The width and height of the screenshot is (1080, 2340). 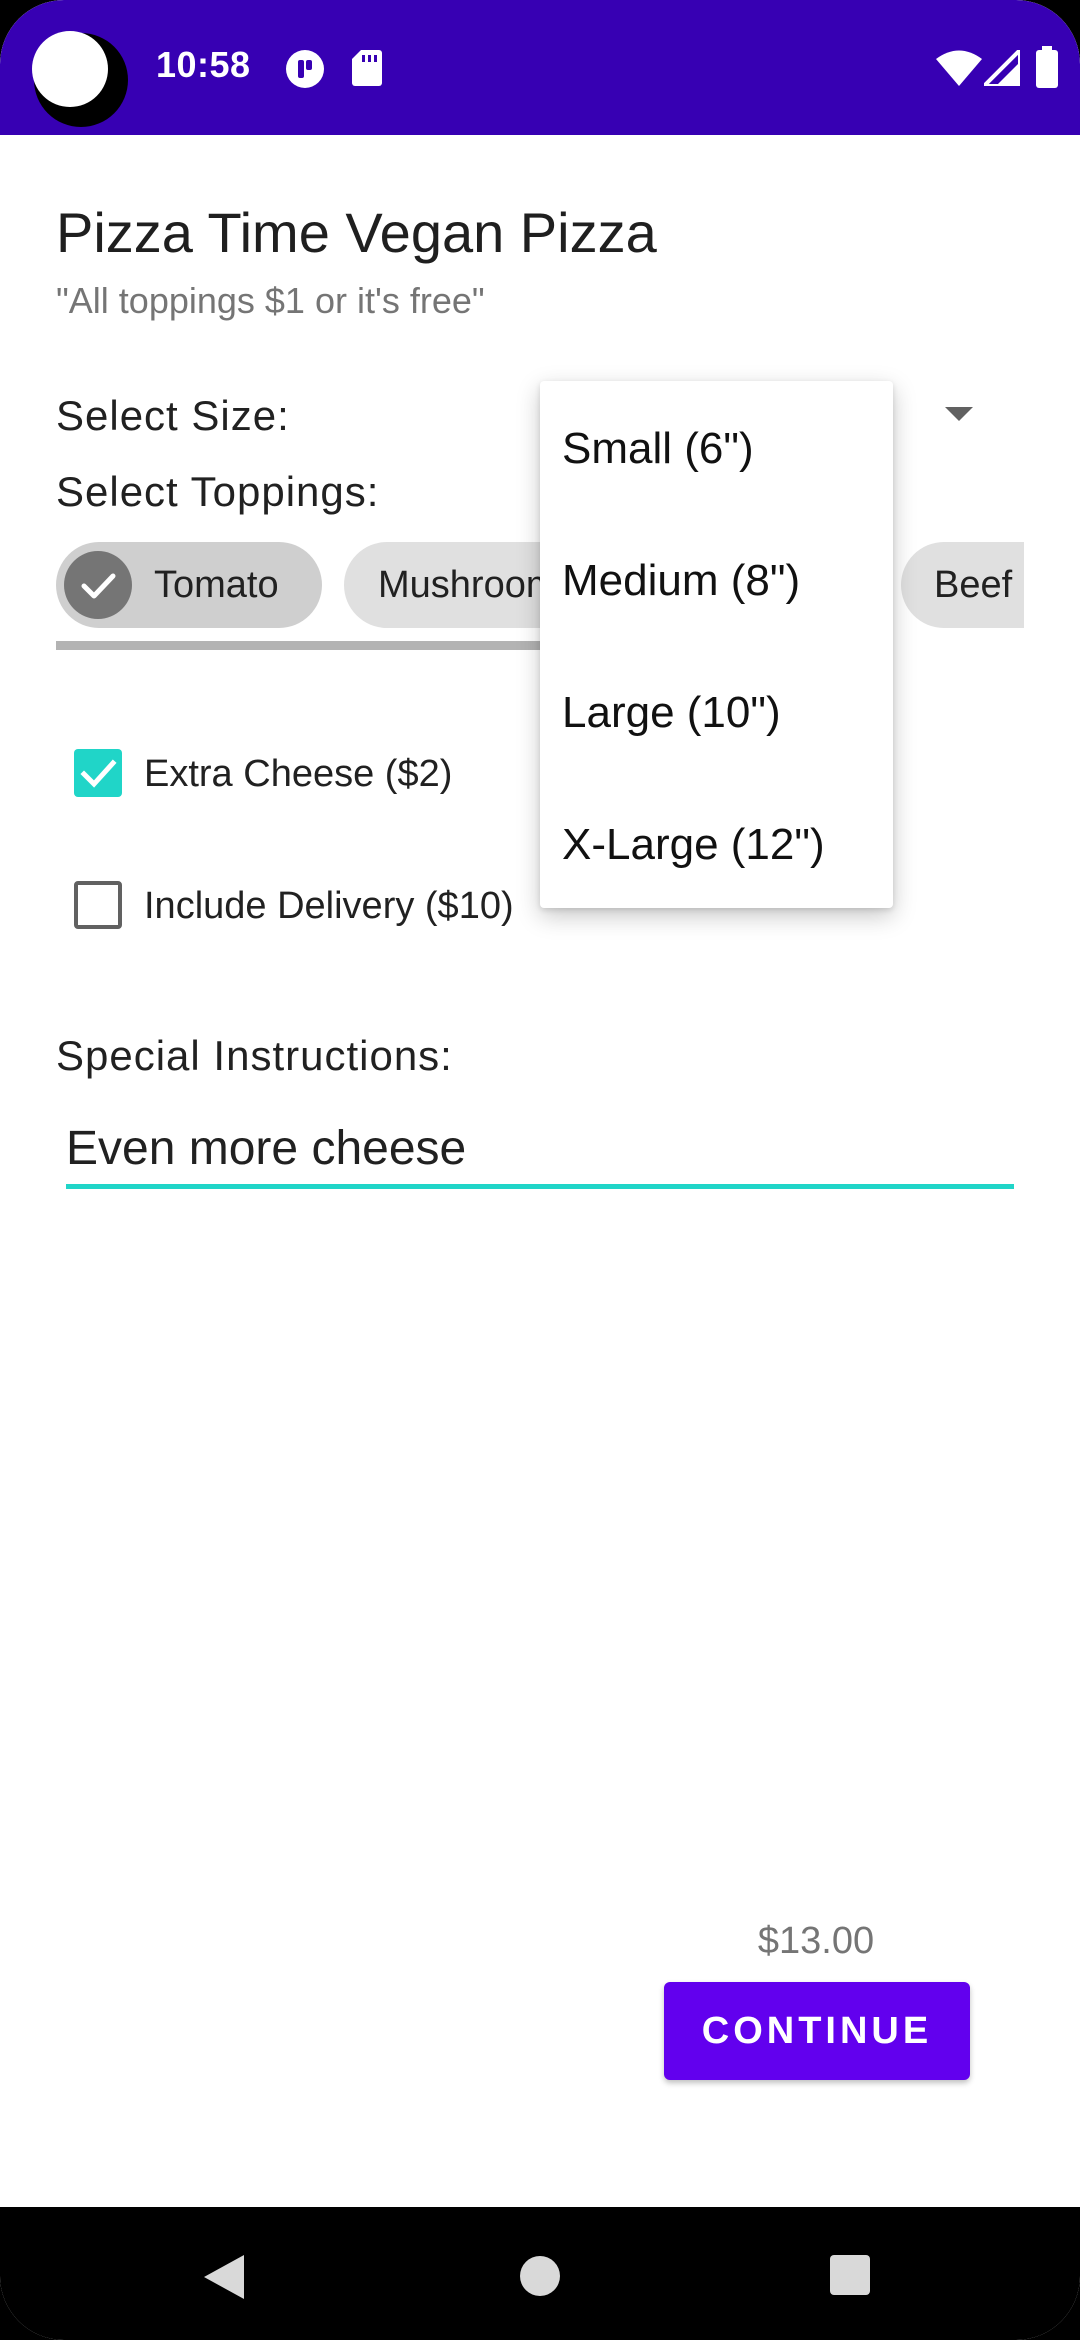 What do you see at coordinates (1002, 68) in the screenshot?
I see `signal-icon` at bounding box center [1002, 68].